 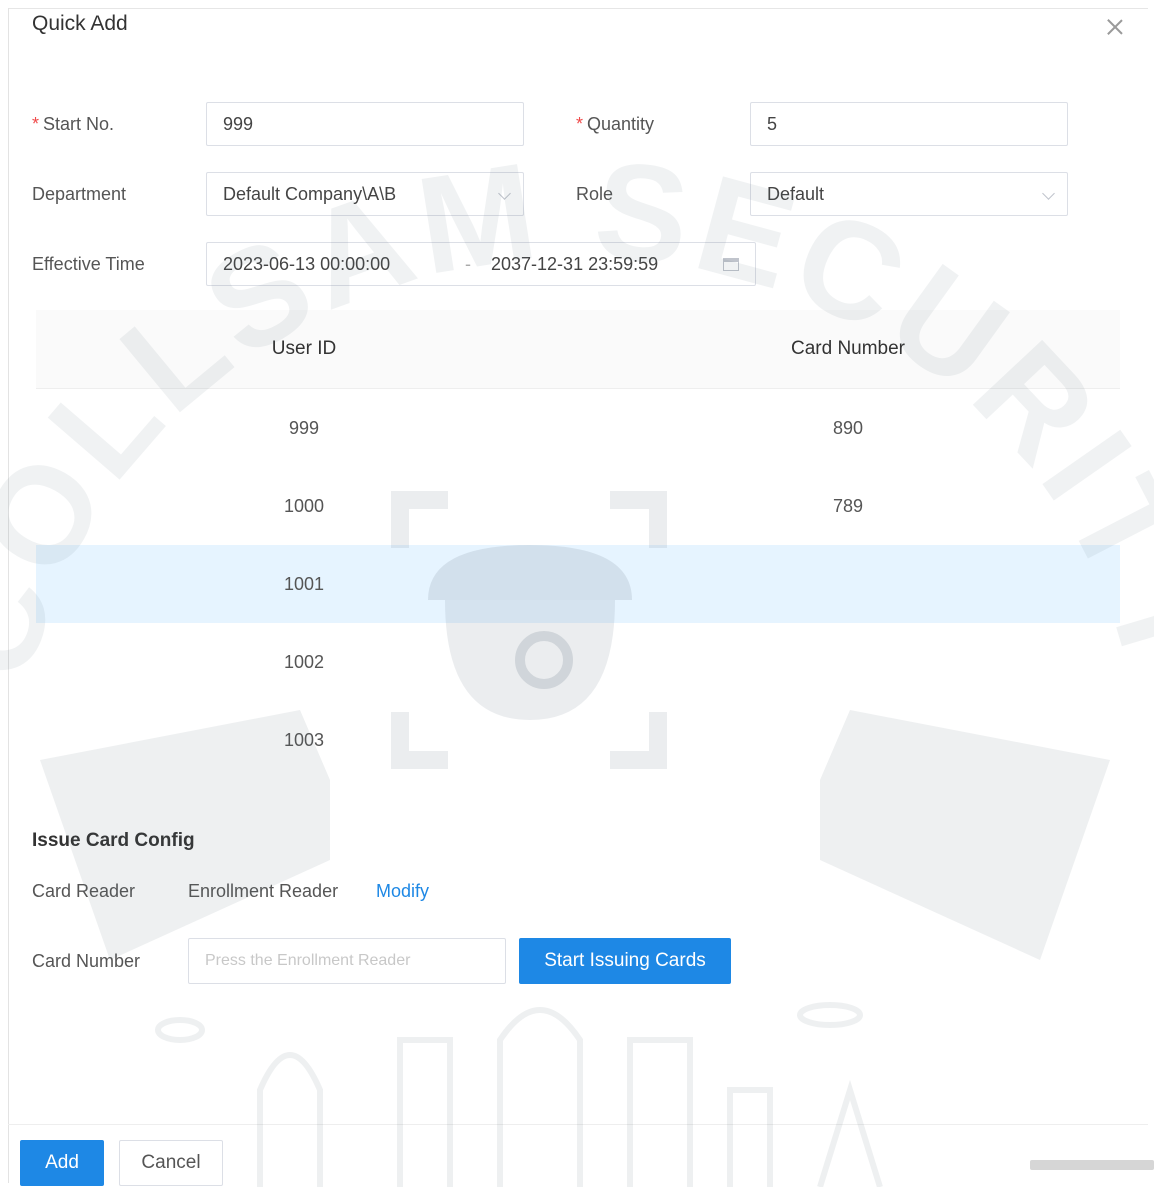 I want to click on dialog-left-border, so click(x=8, y=595).